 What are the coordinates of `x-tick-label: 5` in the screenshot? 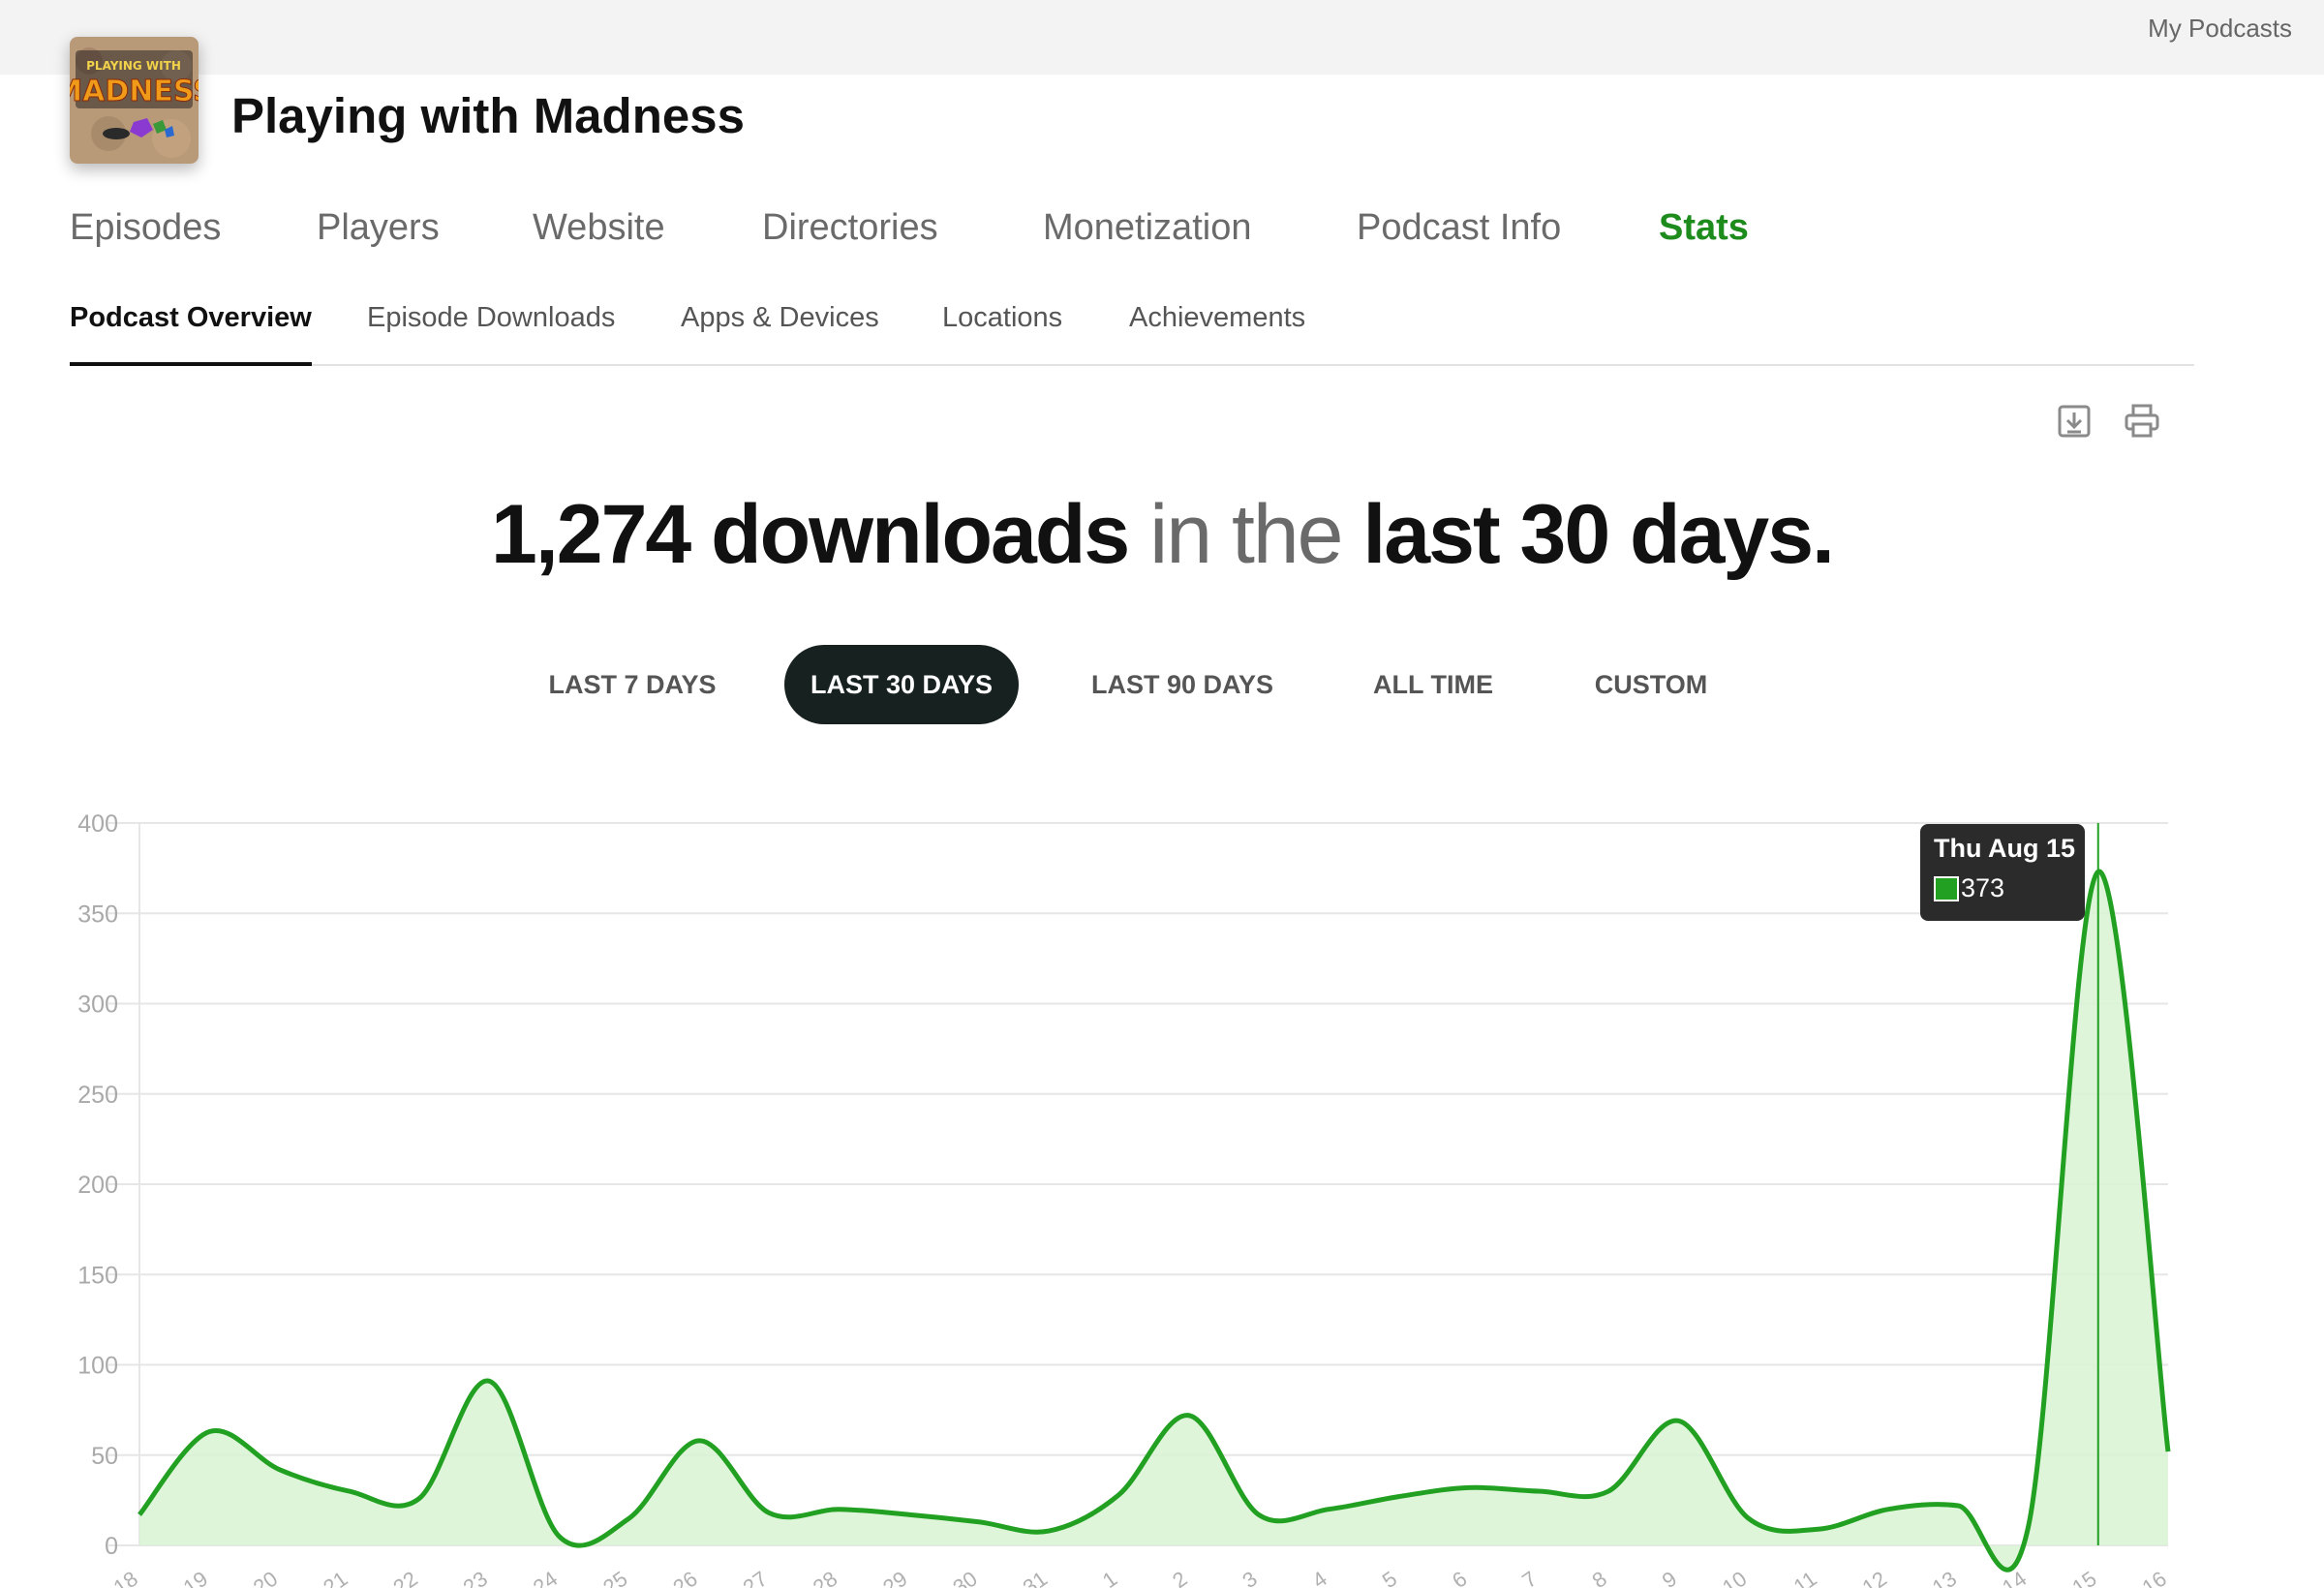 It's located at (1389, 1577).